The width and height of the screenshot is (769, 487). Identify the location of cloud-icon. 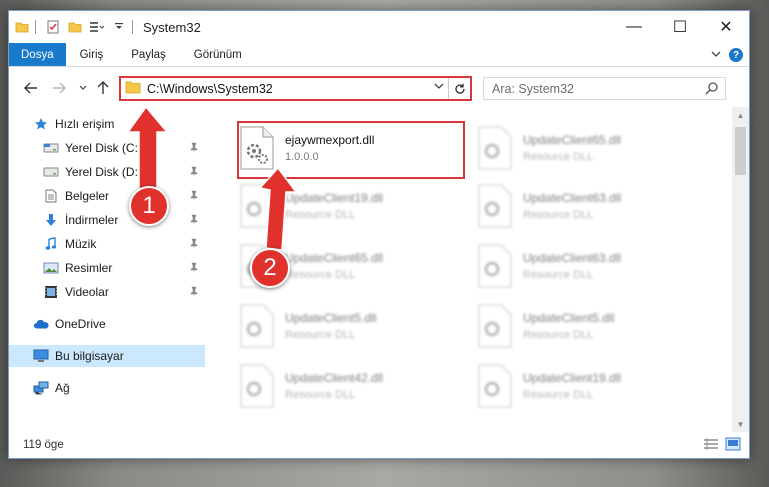
(41, 324).